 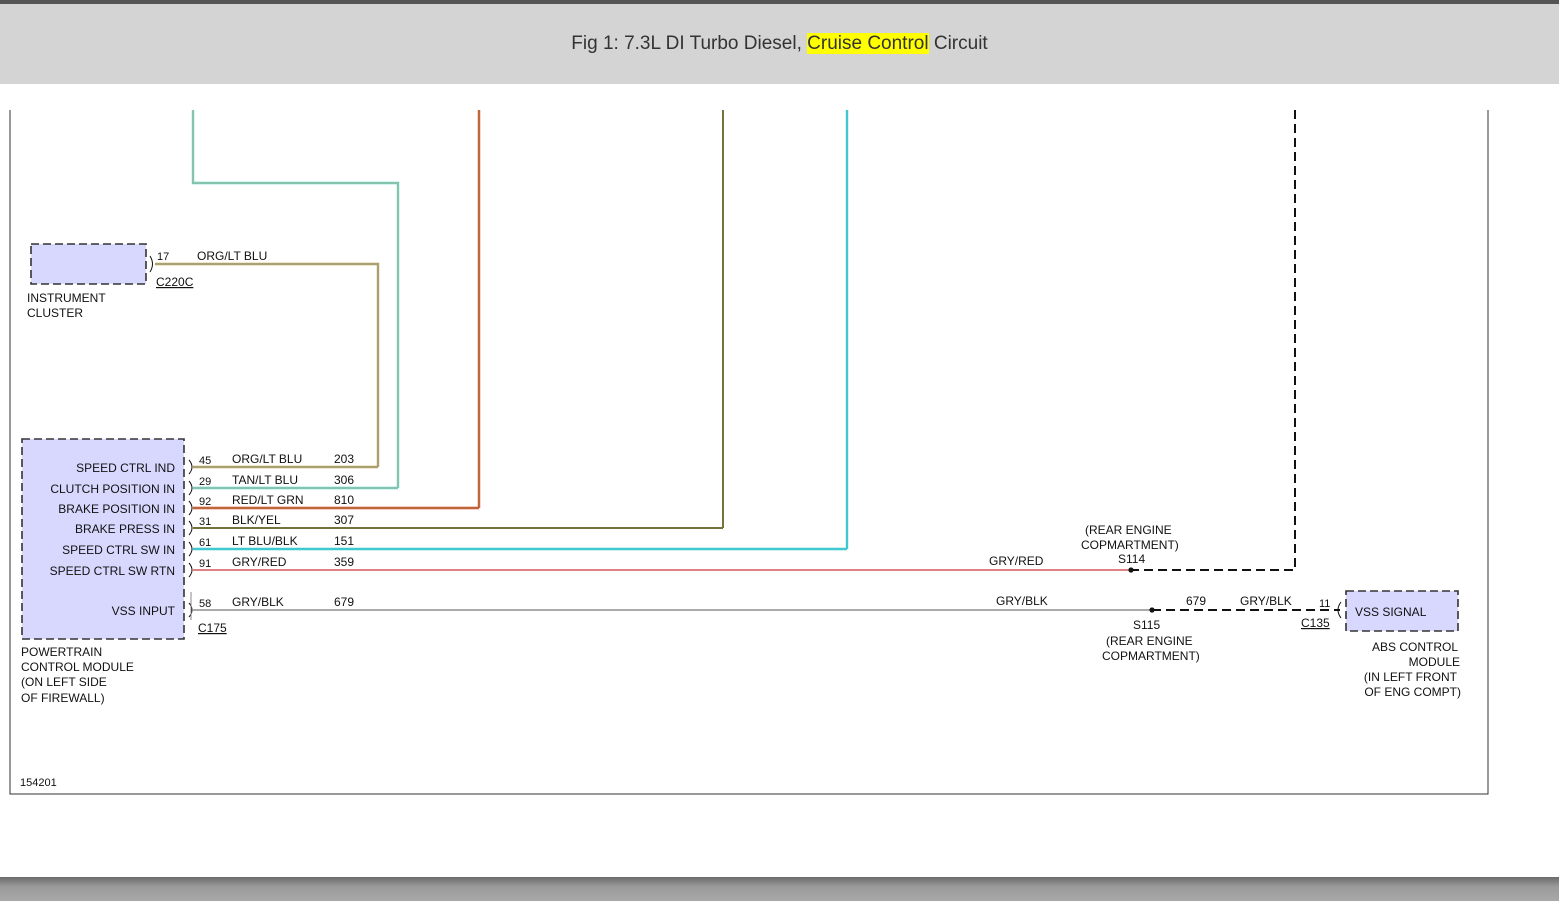 What do you see at coordinates (232, 256) in the screenshot?
I see `instrument-cluster-wire: ORG/LT BLU` at bounding box center [232, 256].